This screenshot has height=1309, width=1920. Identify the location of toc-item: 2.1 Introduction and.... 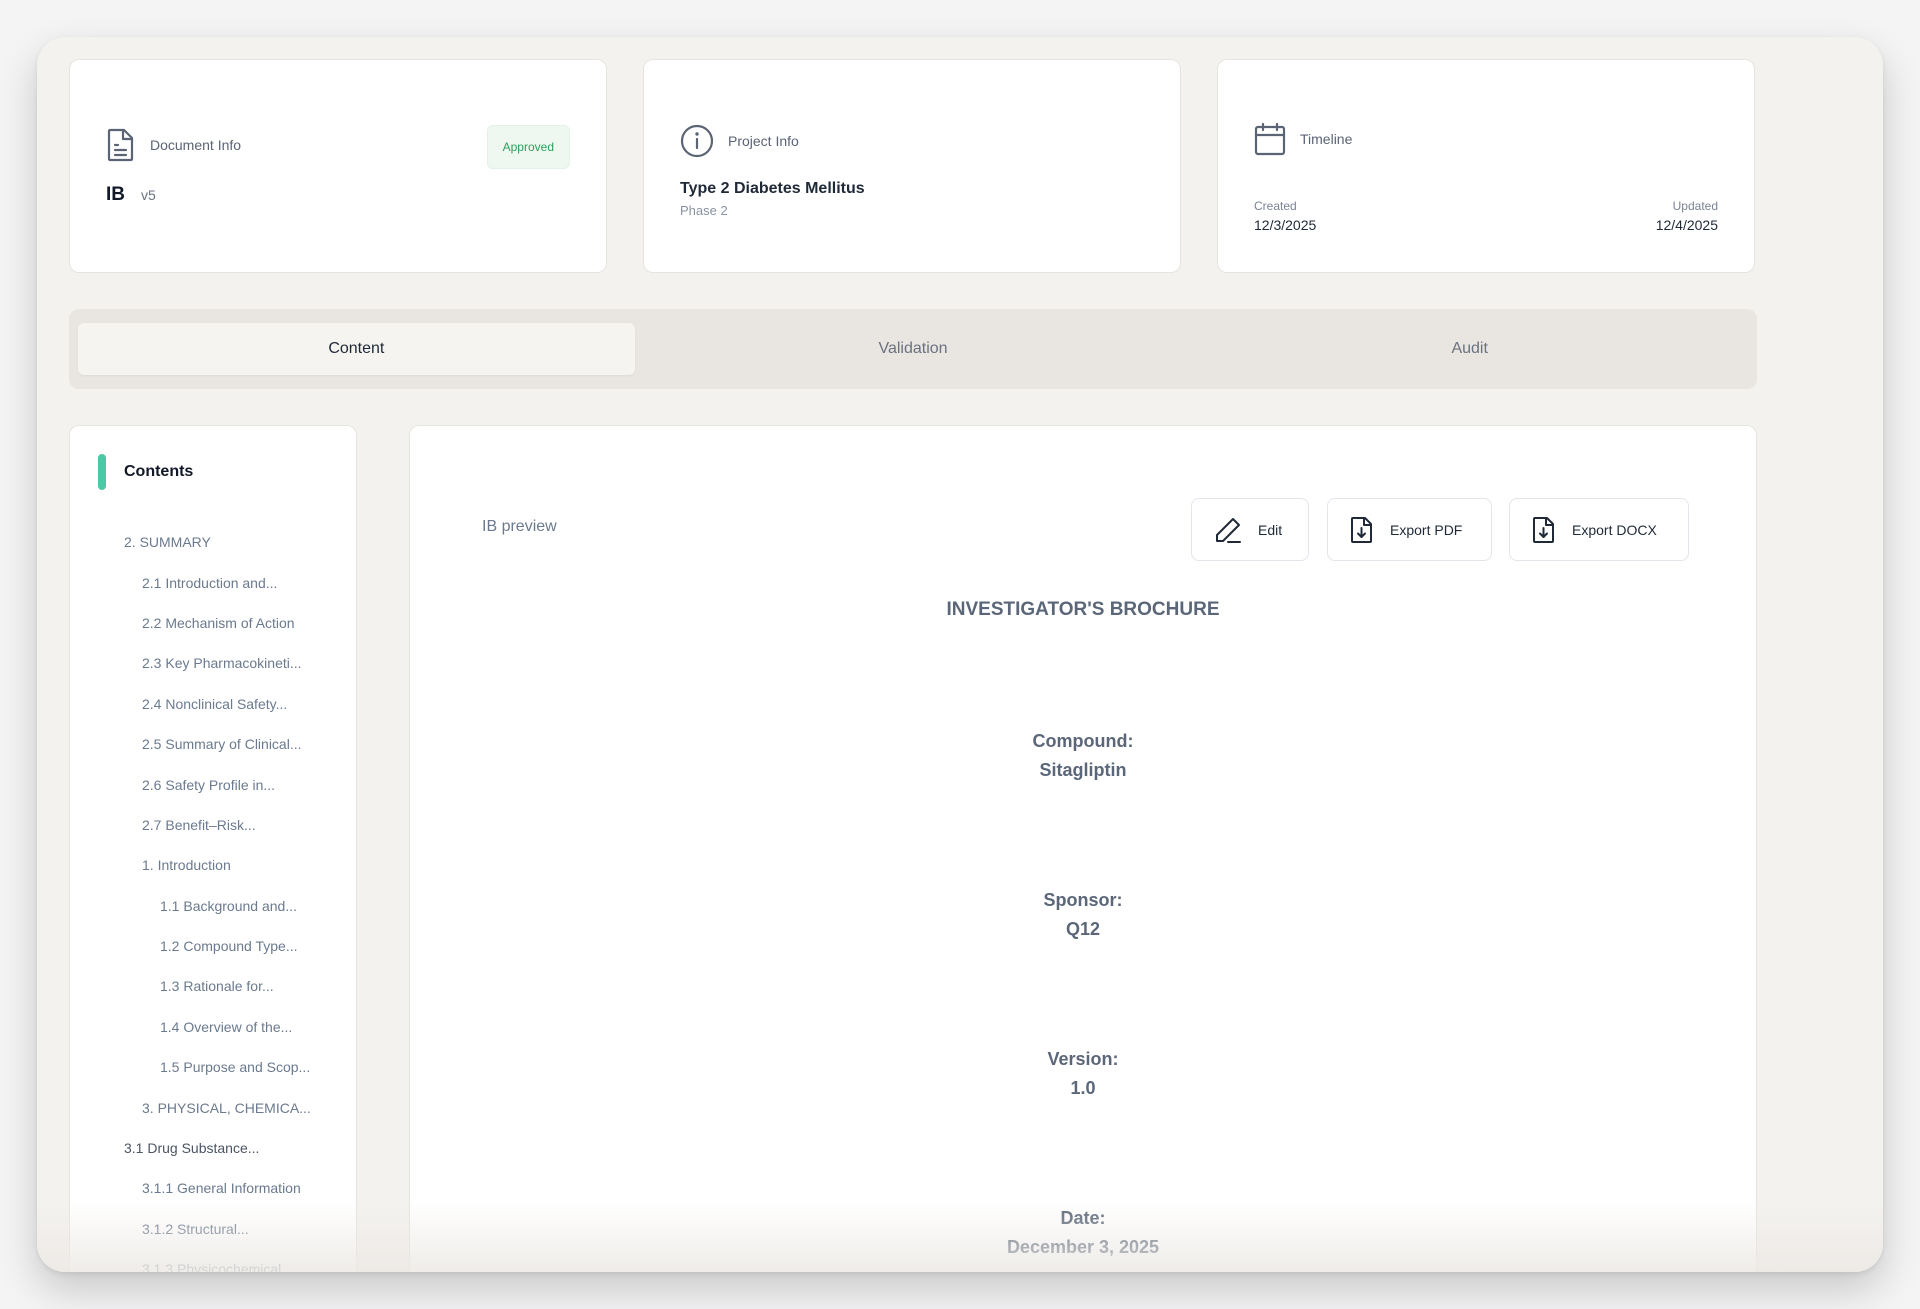
(213, 582).